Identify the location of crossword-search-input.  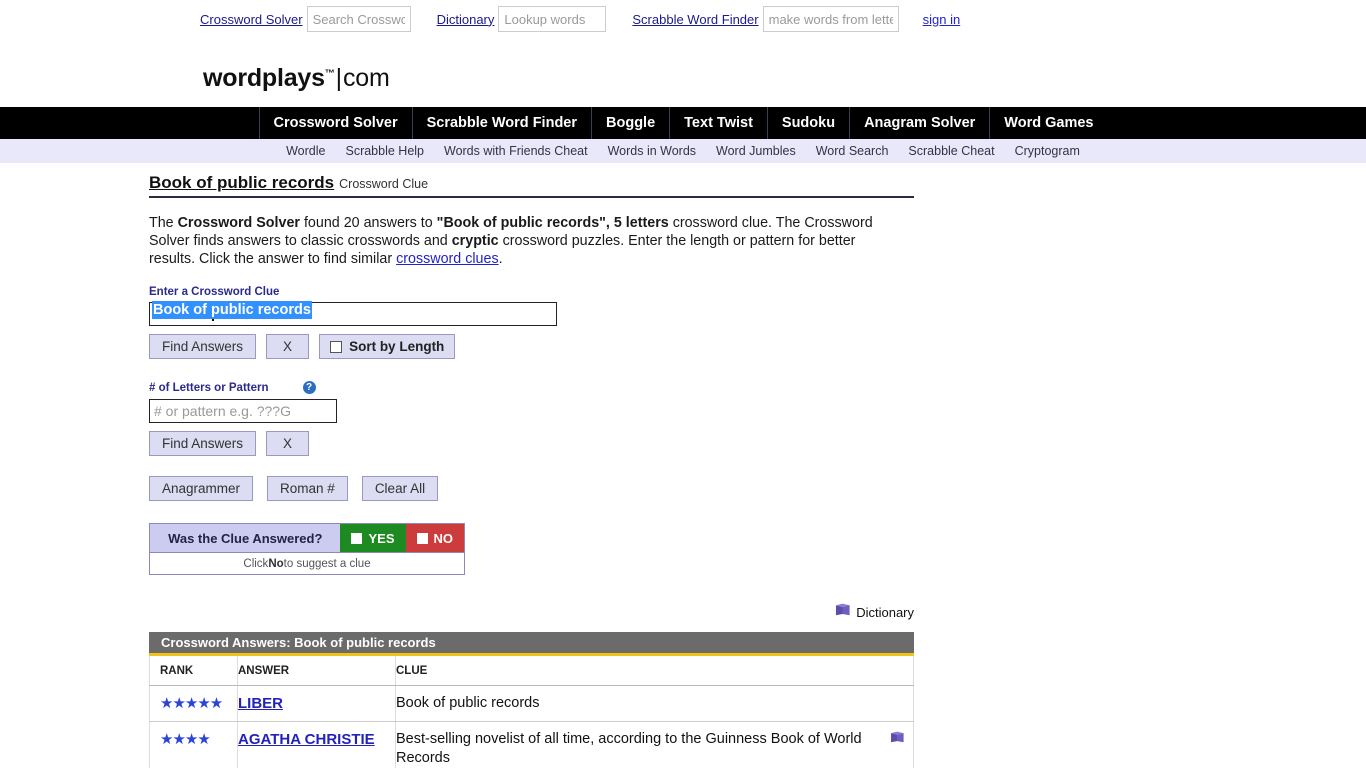
(358, 19).